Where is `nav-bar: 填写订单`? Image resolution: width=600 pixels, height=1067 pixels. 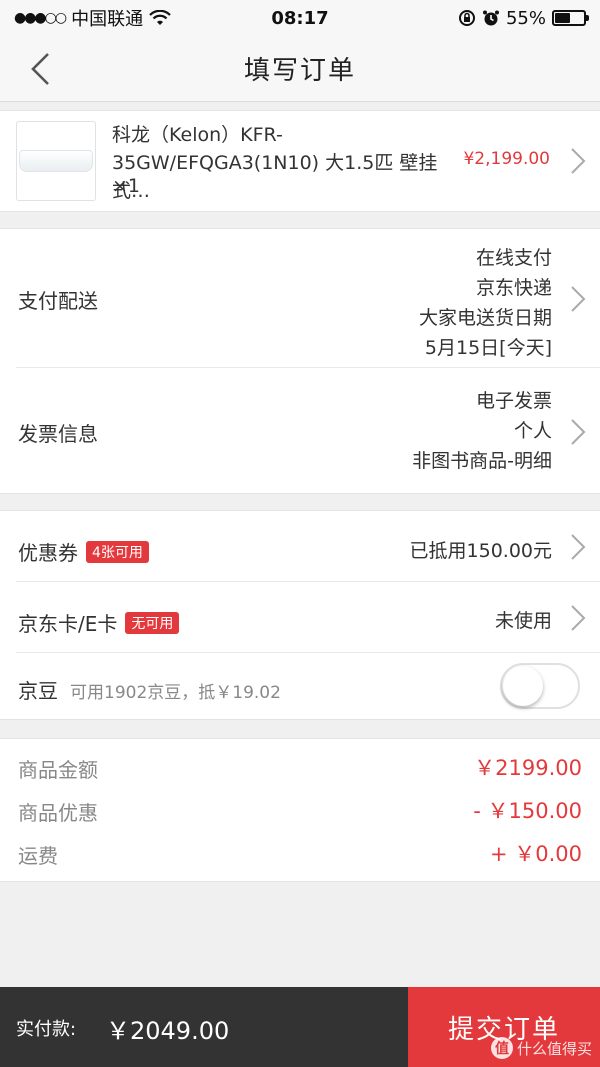 nav-bar: 填写订单 is located at coordinates (300, 69).